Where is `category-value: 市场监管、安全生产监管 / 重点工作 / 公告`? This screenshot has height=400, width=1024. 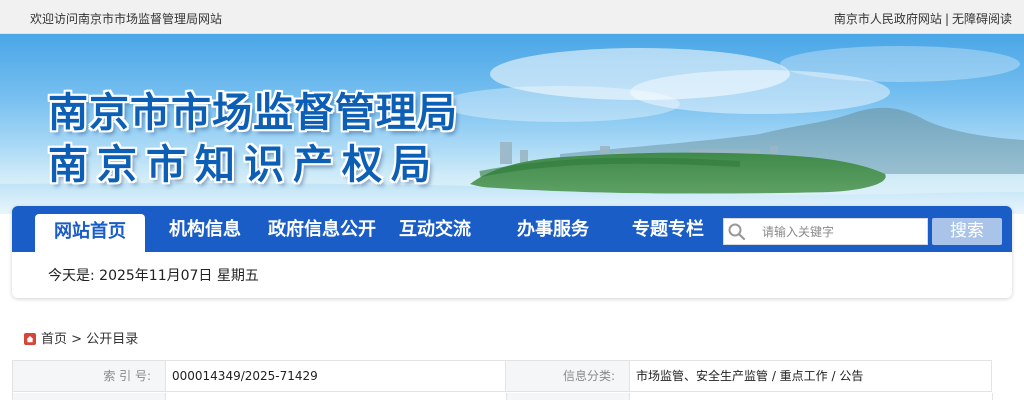
category-value: 市场监管、安全生产监管 / 重点工作 / 公告 is located at coordinates (811, 376).